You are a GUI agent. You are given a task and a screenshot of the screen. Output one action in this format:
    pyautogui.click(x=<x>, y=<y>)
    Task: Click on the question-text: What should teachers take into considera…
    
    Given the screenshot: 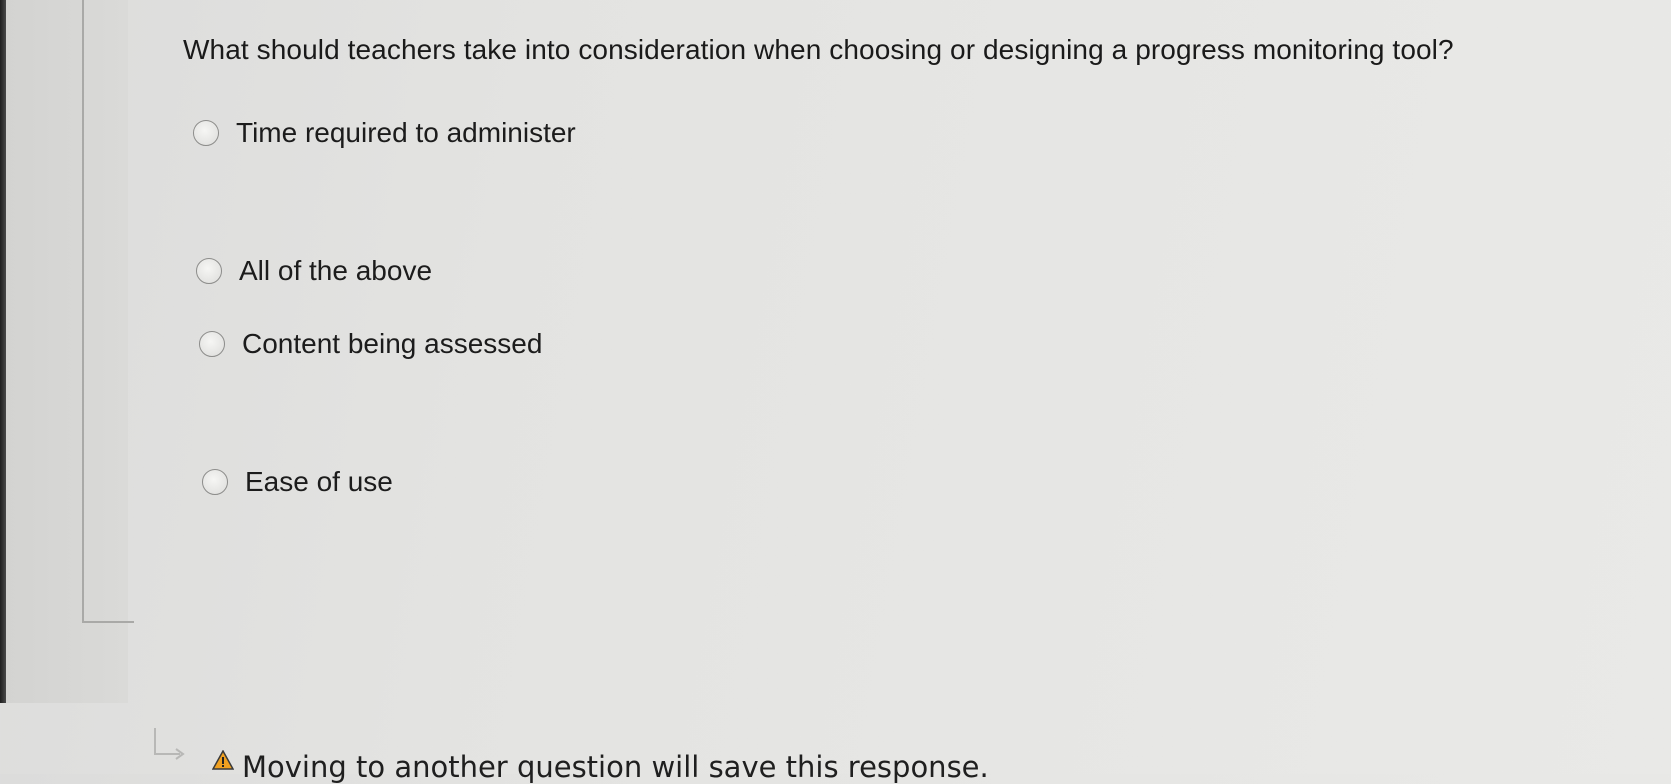 What is the action you would take?
    pyautogui.click(x=818, y=49)
    